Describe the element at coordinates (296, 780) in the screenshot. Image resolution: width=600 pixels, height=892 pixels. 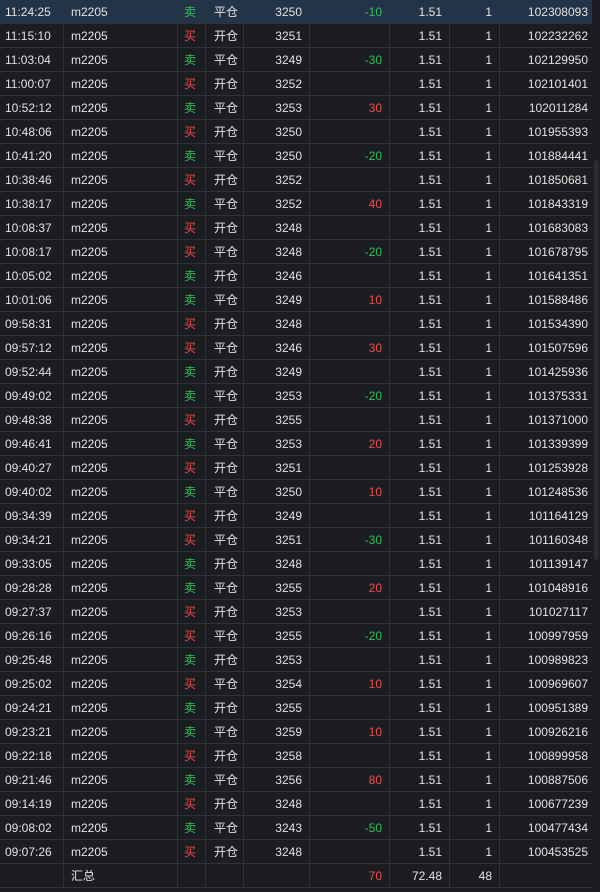
I see `table-row: 09:21:46 m2205 卖平仓 3256 80 1.51 1 100887506` at that location.